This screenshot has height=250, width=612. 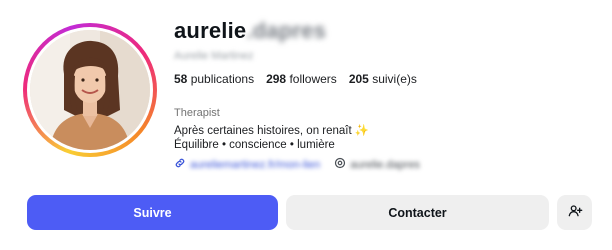 I want to click on avatar, so click(x=90, y=90).